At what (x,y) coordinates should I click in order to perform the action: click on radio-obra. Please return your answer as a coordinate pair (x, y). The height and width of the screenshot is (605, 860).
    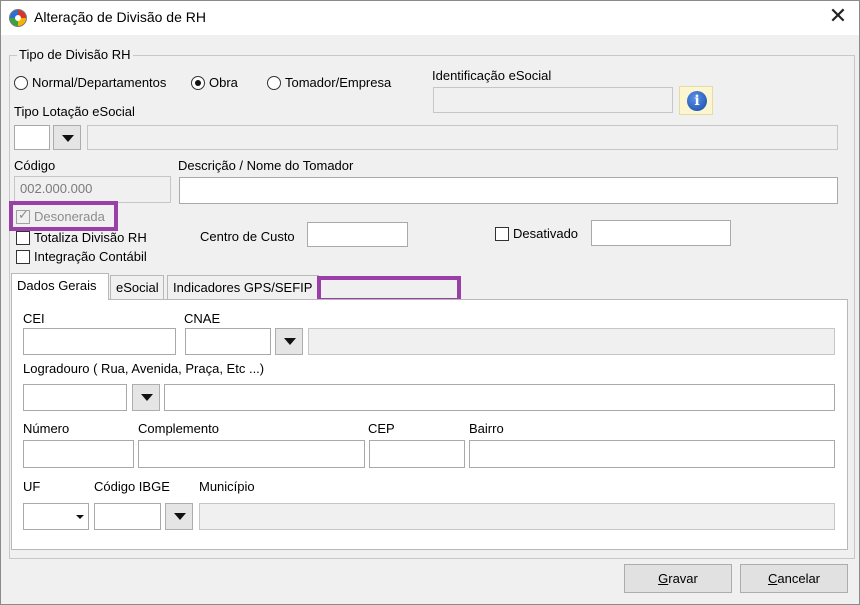
    Looking at the image, I should click on (198, 83).